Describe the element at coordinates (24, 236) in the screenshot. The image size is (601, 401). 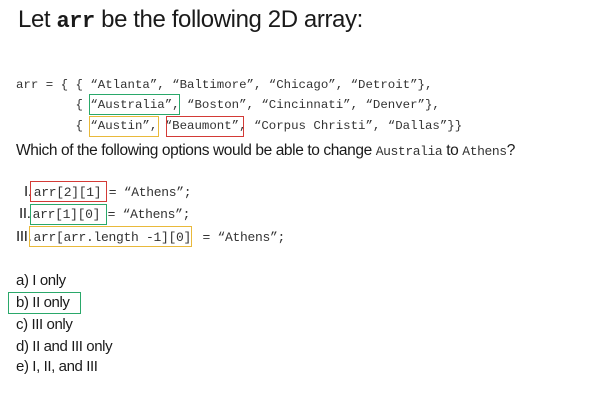
I see `statement-numeral: III.` at that location.